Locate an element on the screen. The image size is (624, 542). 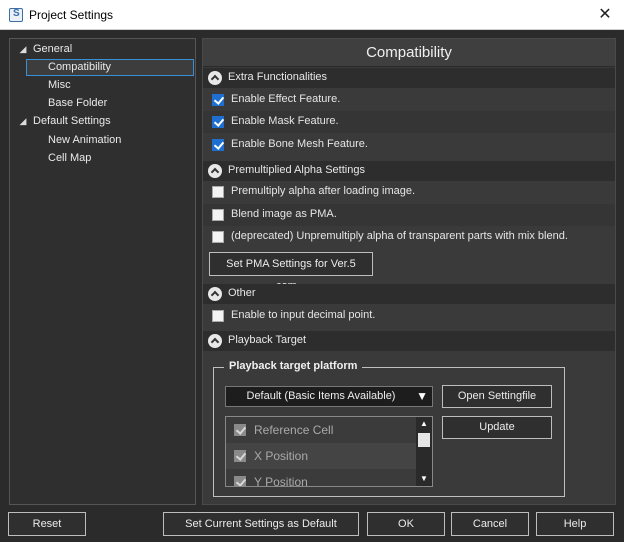
open-settingfile-button: Open Settingfile is located at coordinates (497, 396).